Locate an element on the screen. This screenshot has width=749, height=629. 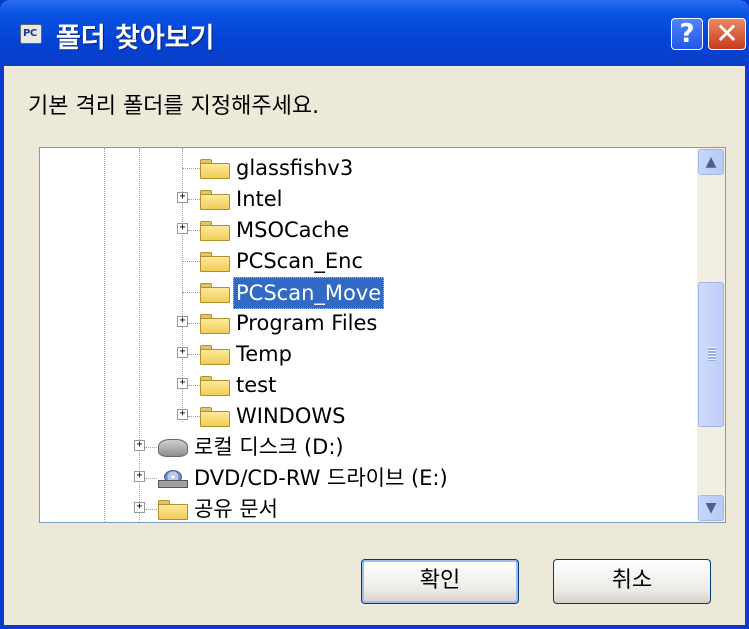
scroll-thumb is located at coordinates (711, 354).